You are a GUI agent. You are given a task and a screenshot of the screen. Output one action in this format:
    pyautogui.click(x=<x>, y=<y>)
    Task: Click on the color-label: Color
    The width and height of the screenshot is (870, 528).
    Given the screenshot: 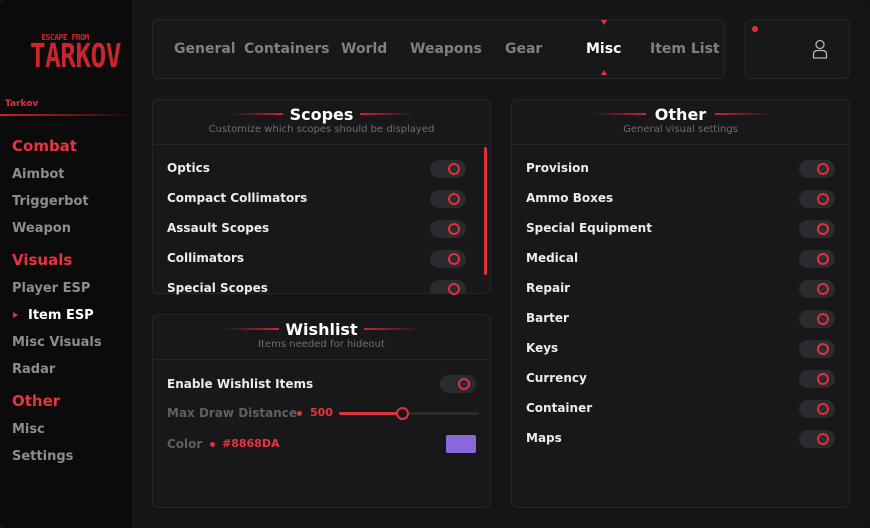 What is the action you would take?
    pyautogui.click(x=185, y=444)
    